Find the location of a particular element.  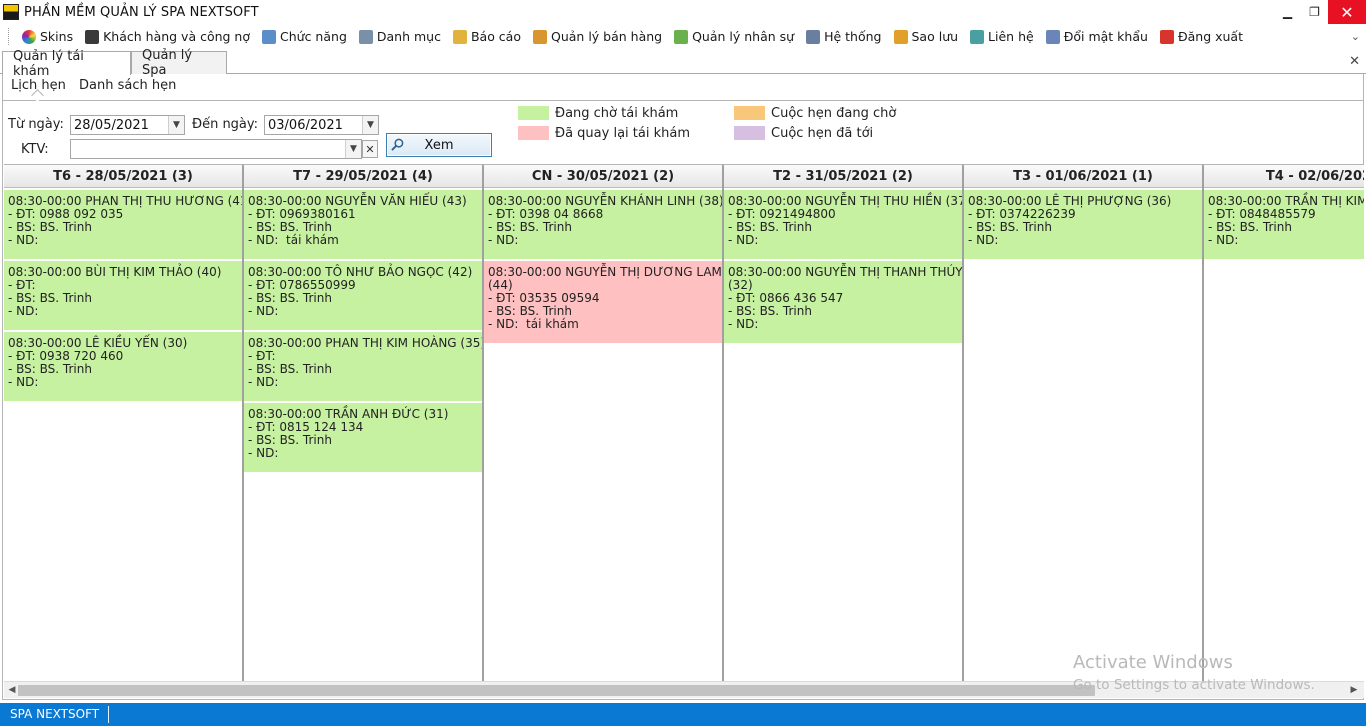

day-header: T7 - 29/05/2021 (4) is located at coordinates (363, 176).